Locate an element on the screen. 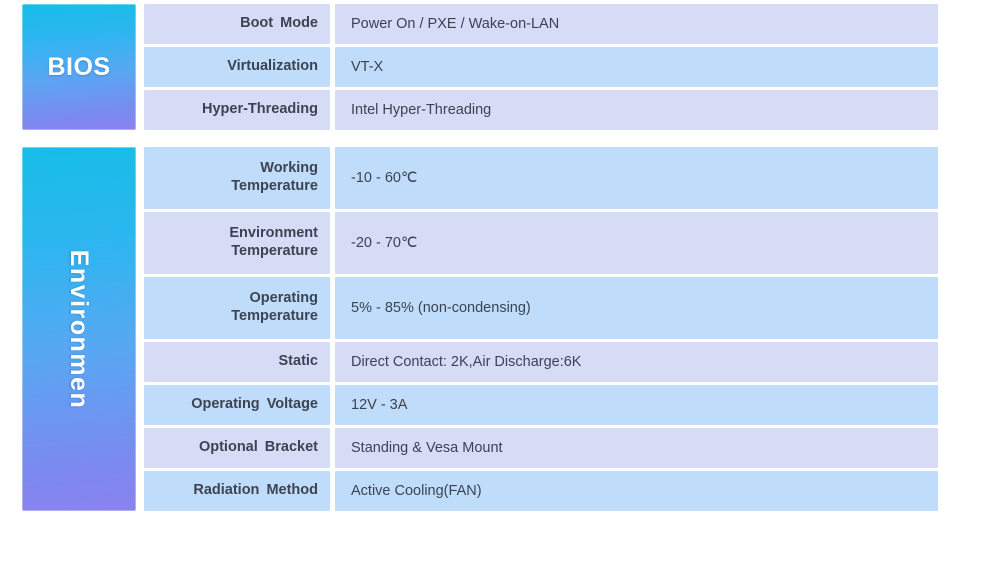 The width and height of the screenshot is (985, 561). row-value-radiation-method: Active Cooling(FAN) is located at coordinates (636, 491).